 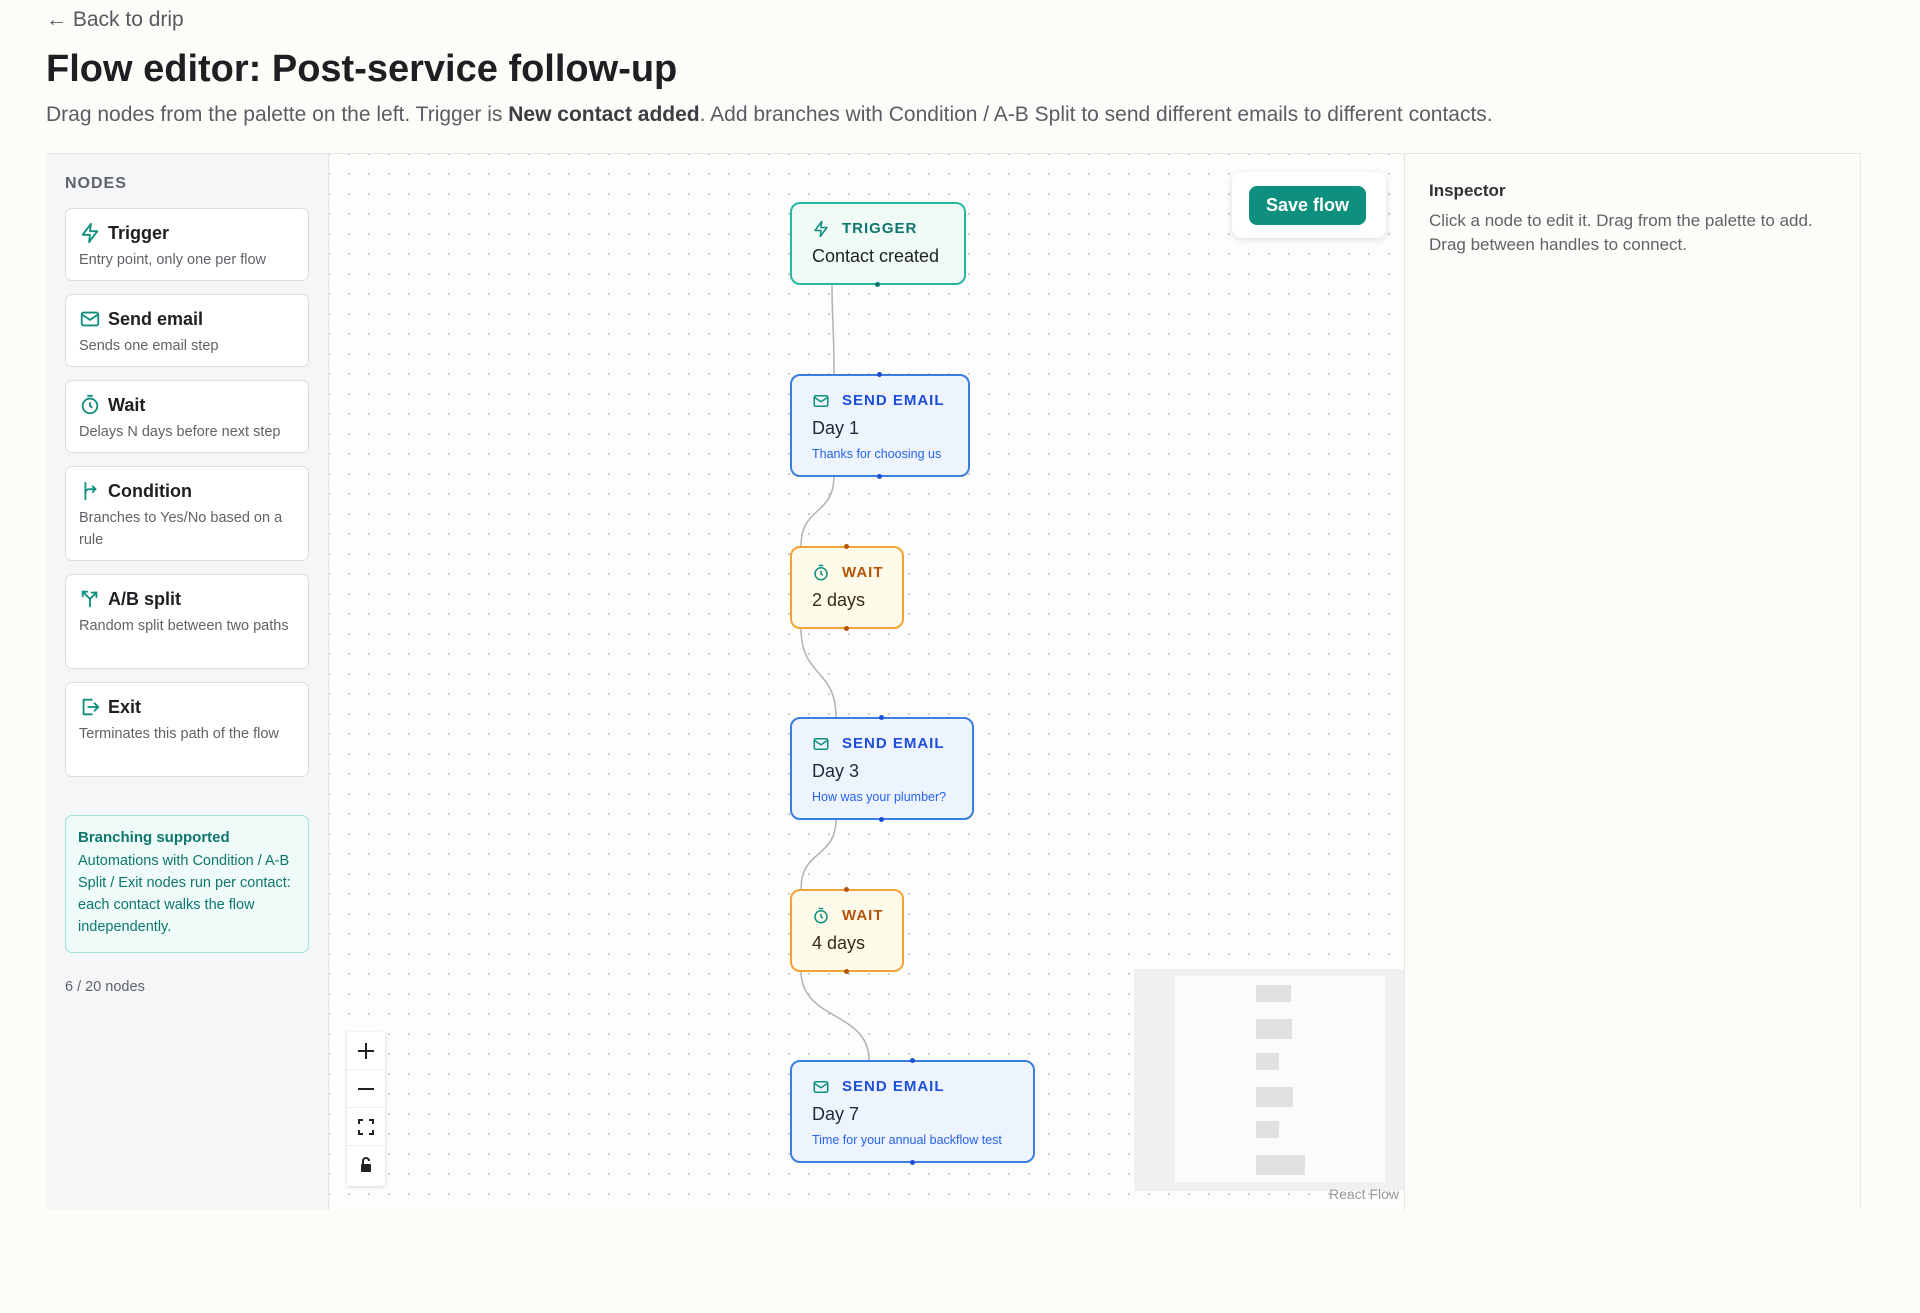 I want to click on canvas-controls, so click(x=366, y=1109).